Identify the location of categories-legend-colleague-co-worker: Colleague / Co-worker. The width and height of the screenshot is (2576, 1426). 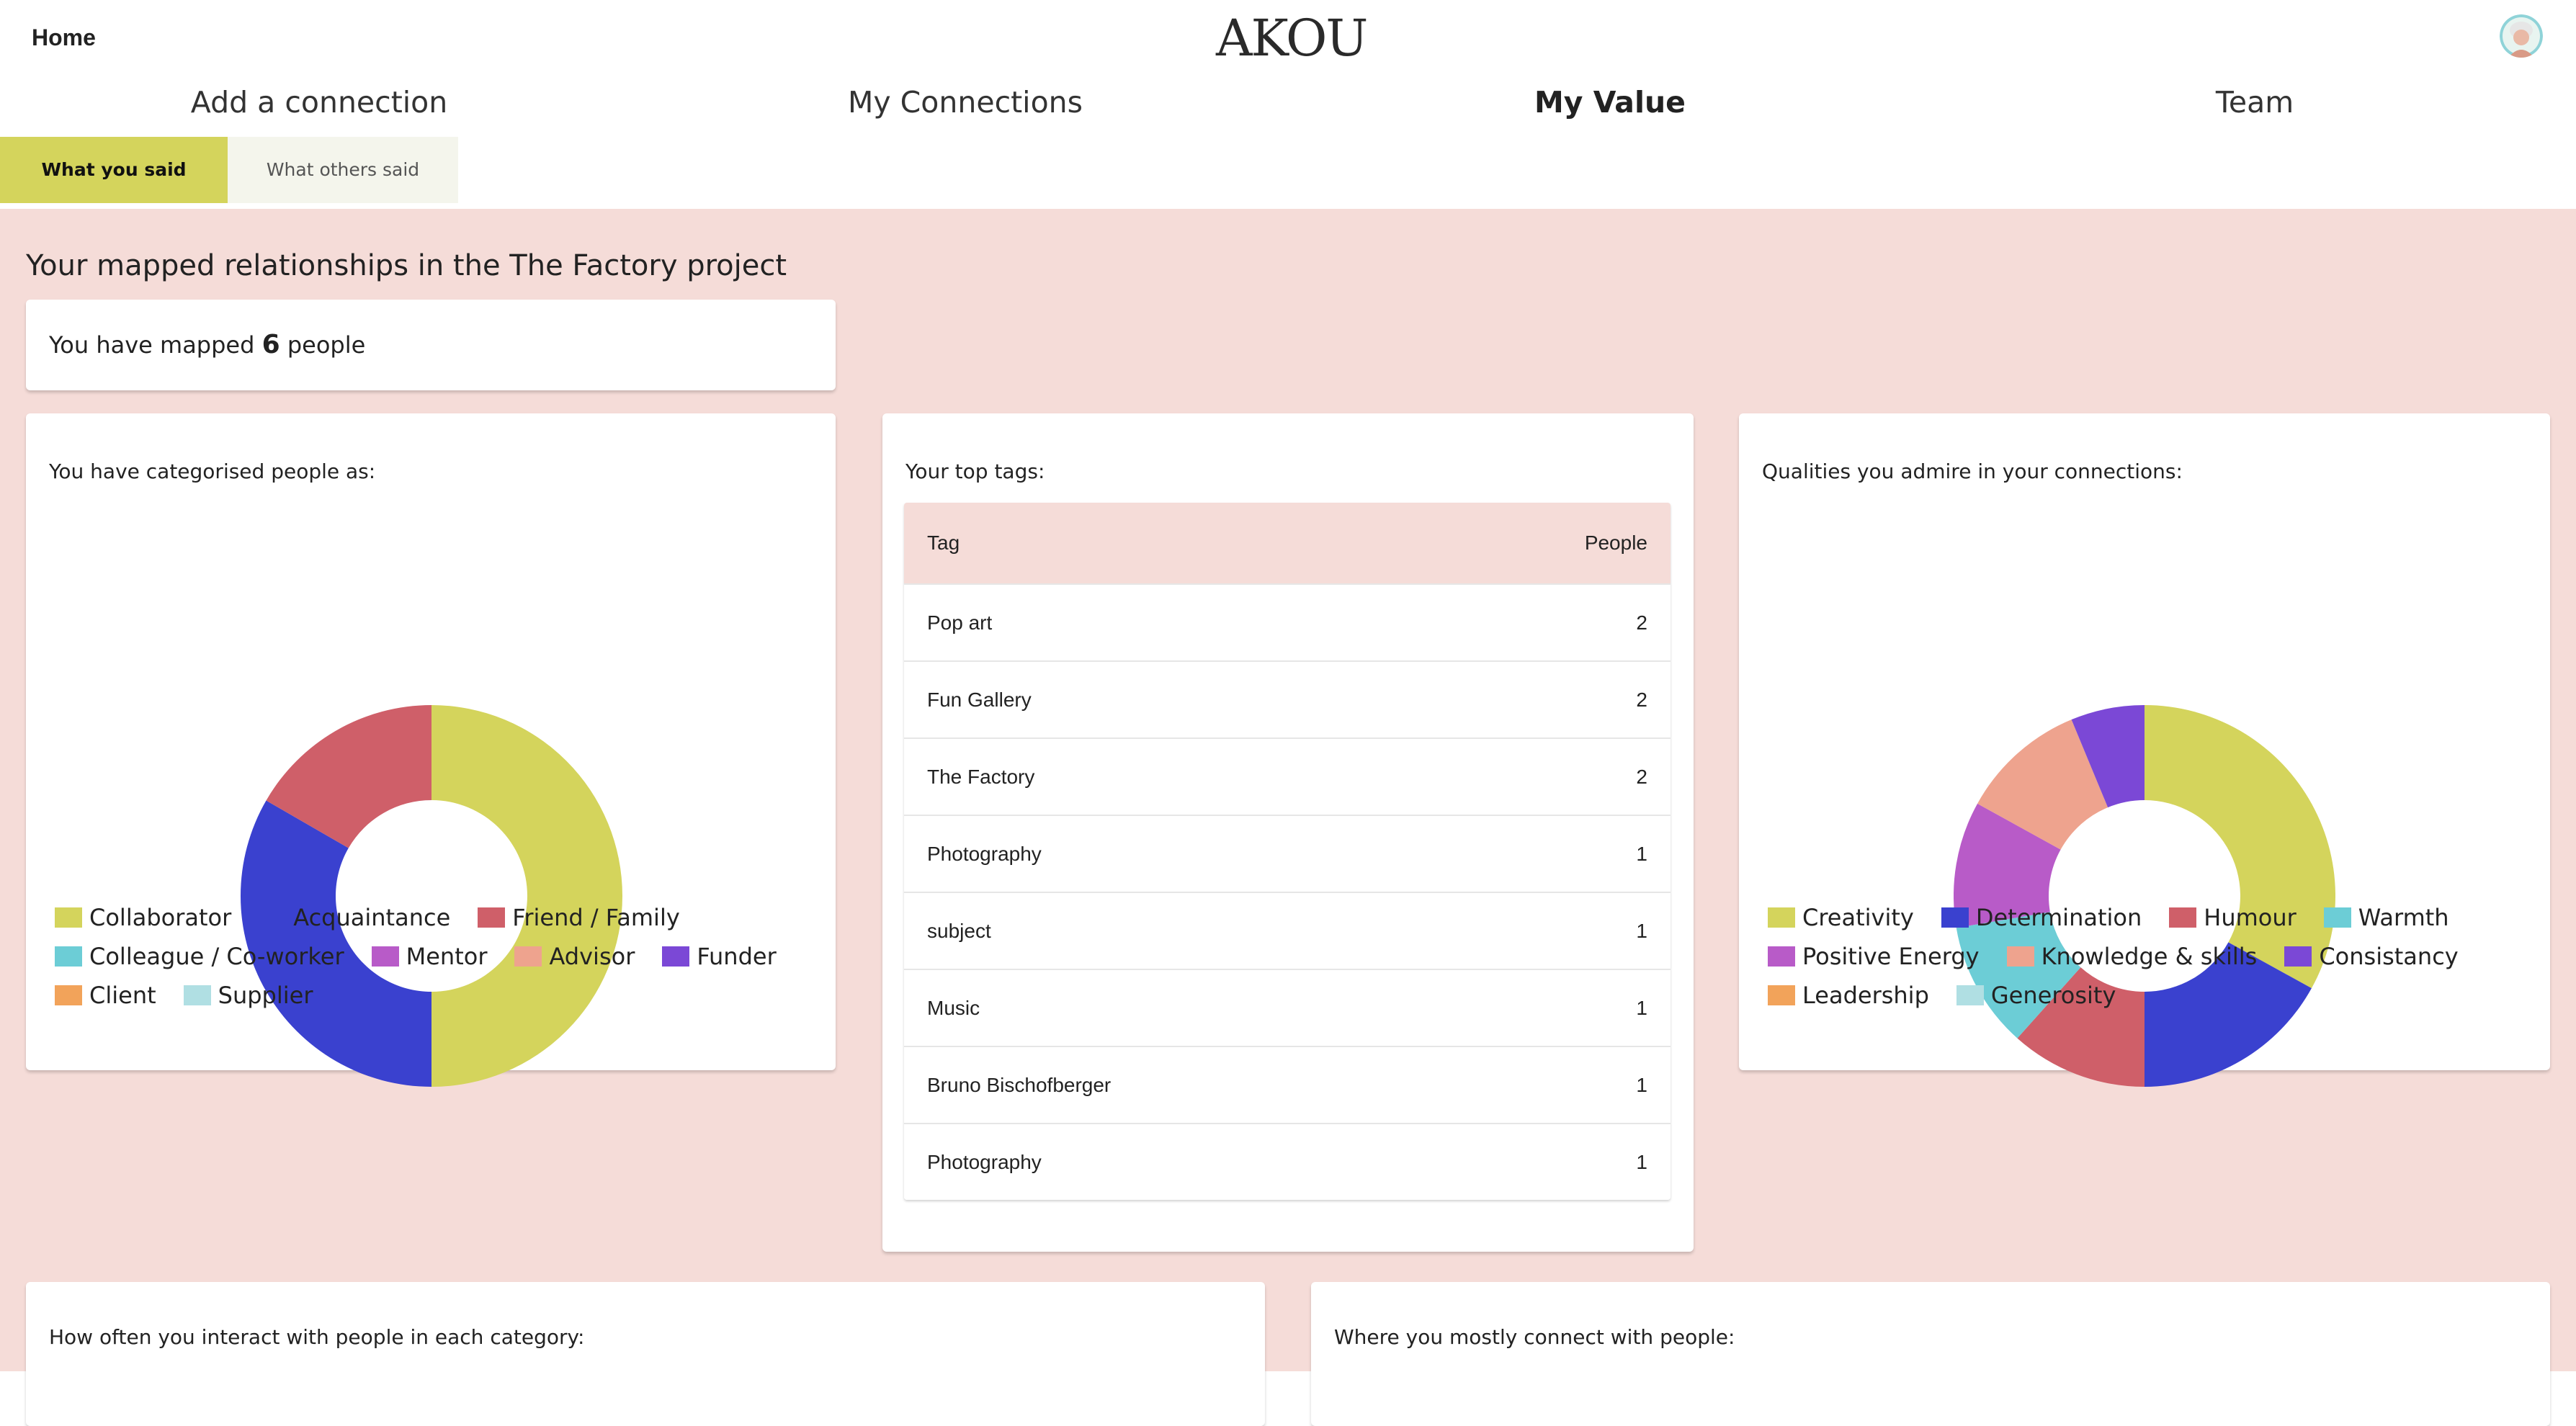
(199, 956).